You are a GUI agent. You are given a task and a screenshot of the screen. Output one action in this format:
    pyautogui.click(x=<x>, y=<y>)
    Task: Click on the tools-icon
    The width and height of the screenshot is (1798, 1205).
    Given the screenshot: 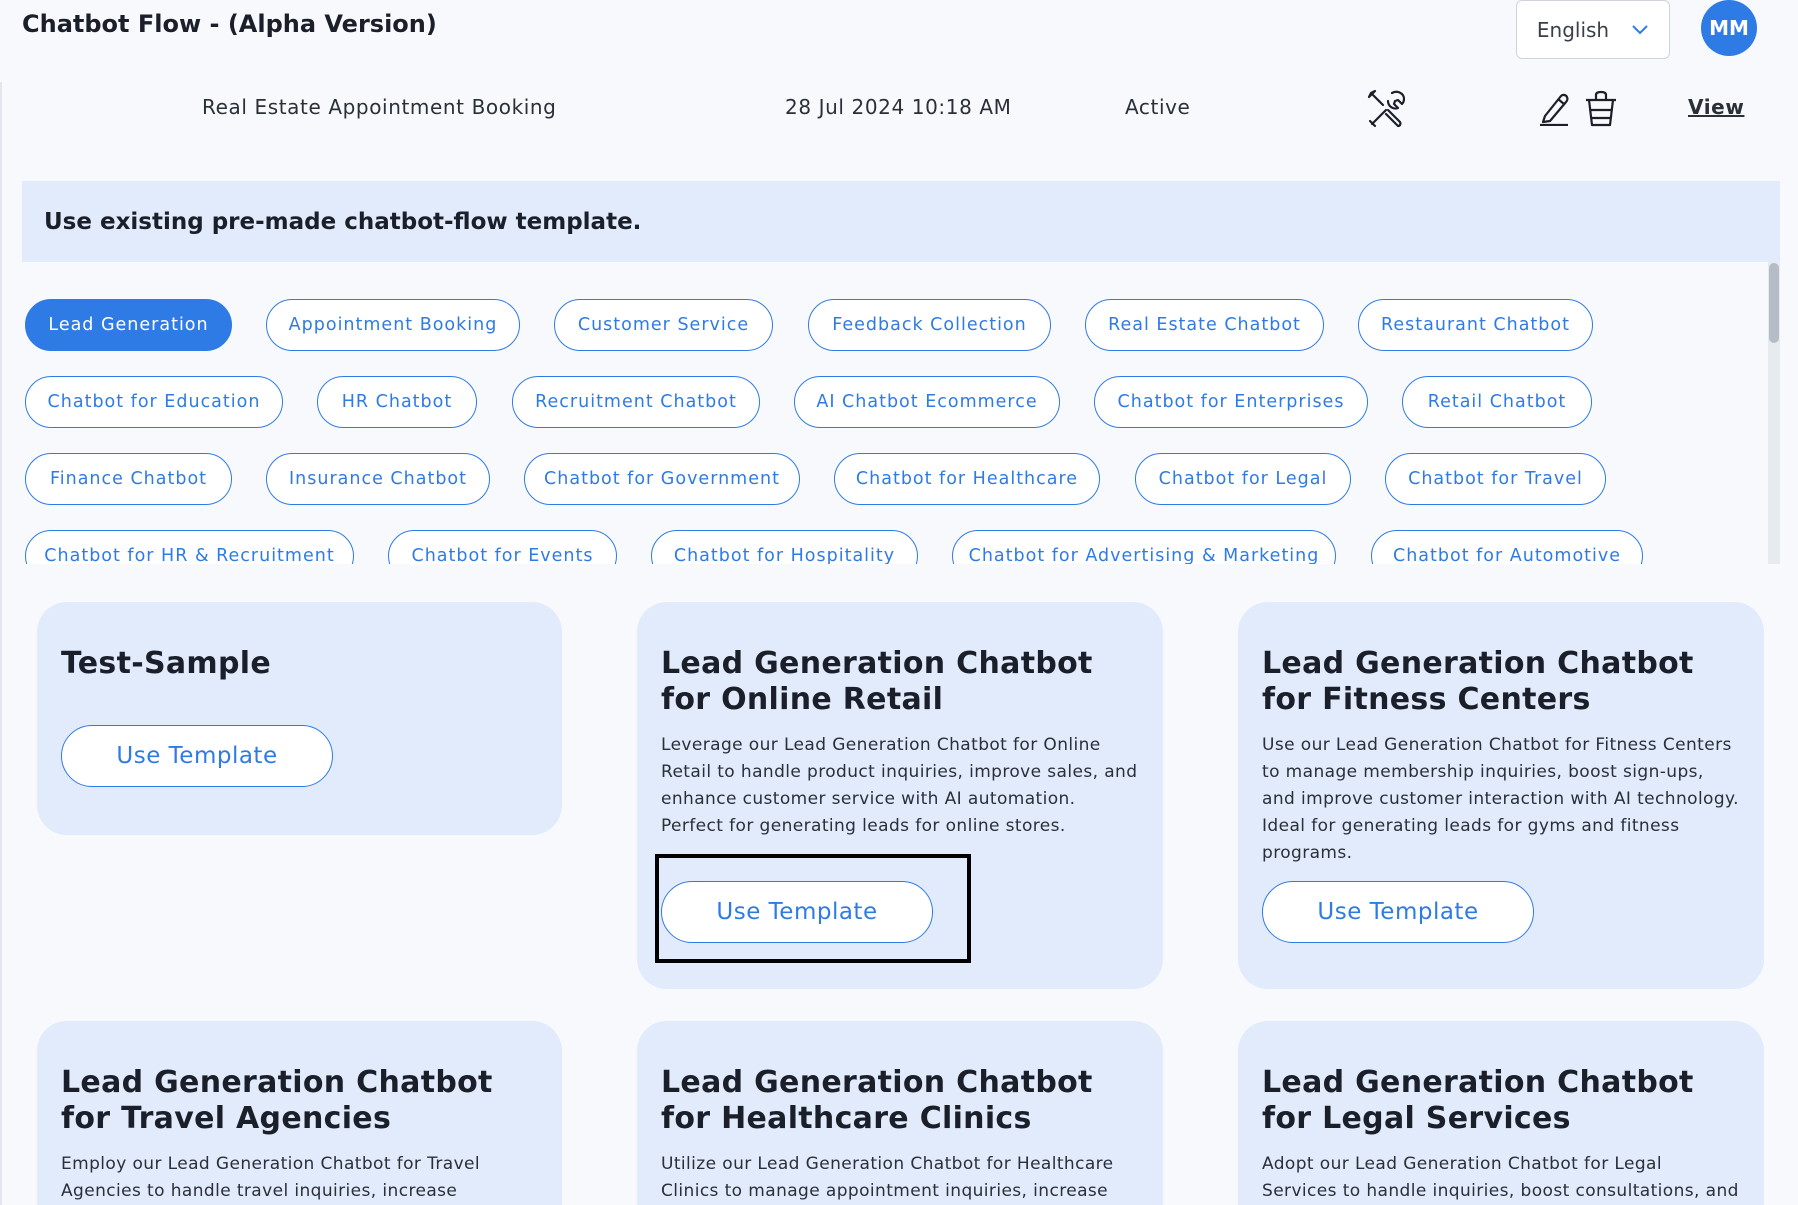 What is the action you would take?
    pyautogui.click(x=1387, y=109)
    